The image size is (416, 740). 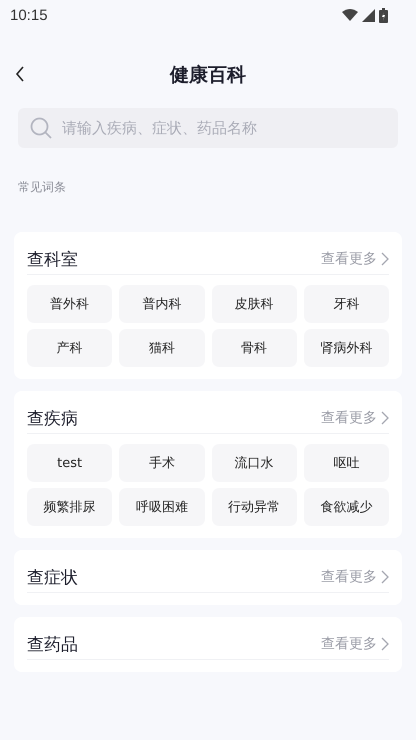 I want to click on tag-chip: 手术, so click(x=161, y=463).